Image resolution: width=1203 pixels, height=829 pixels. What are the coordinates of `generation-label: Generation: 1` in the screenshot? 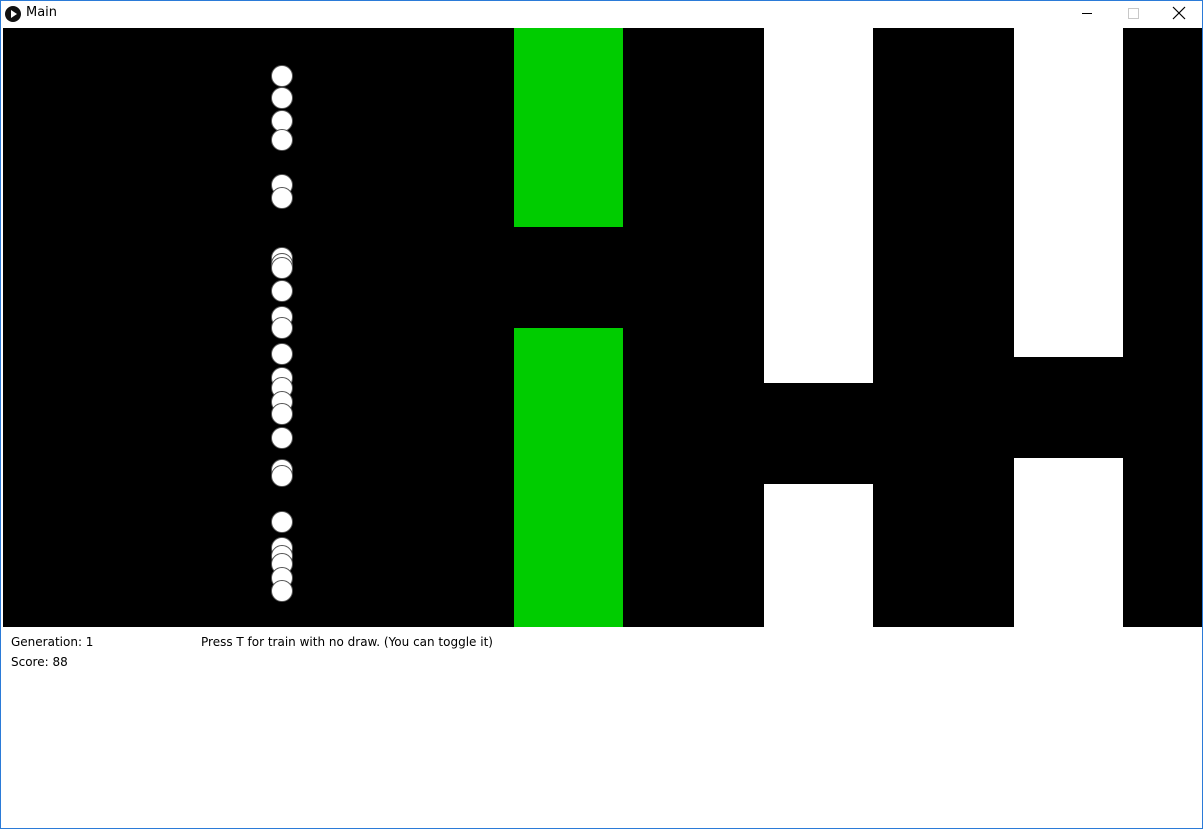 It's located at (52, 642).